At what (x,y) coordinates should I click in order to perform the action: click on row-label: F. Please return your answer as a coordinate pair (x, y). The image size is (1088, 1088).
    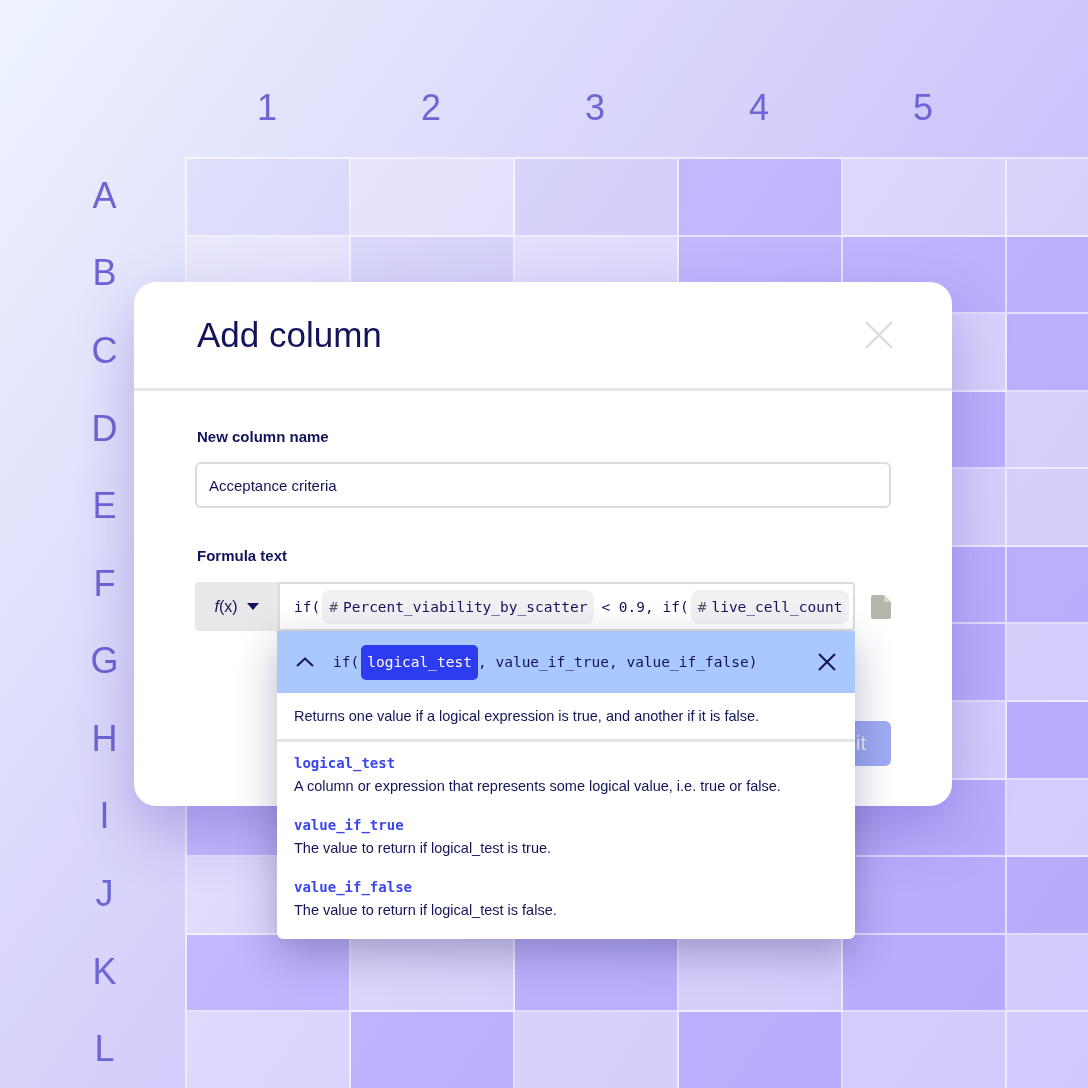
    Looking at the image, I should click on (104, 583).